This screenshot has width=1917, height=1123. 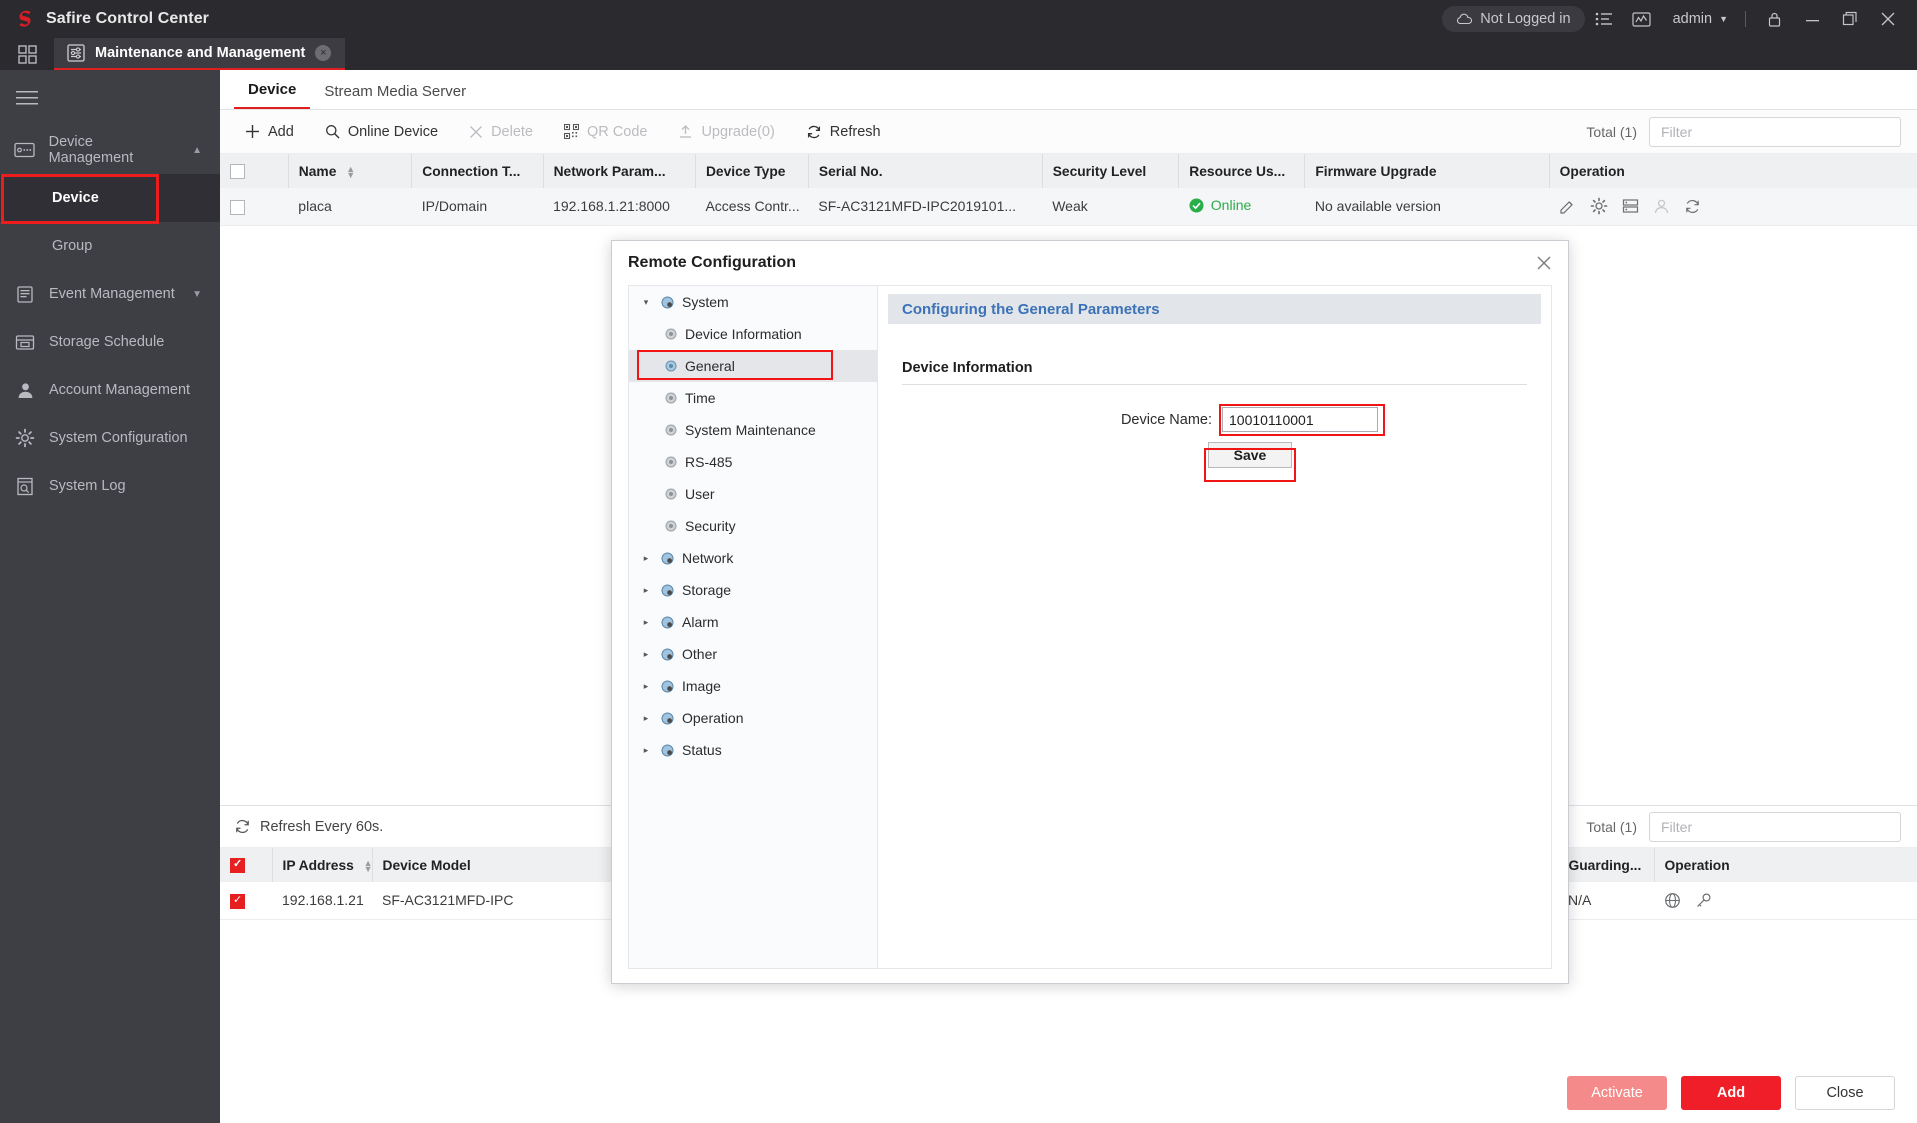 I want to click on edit-icon, so click(x=1567, y=206).